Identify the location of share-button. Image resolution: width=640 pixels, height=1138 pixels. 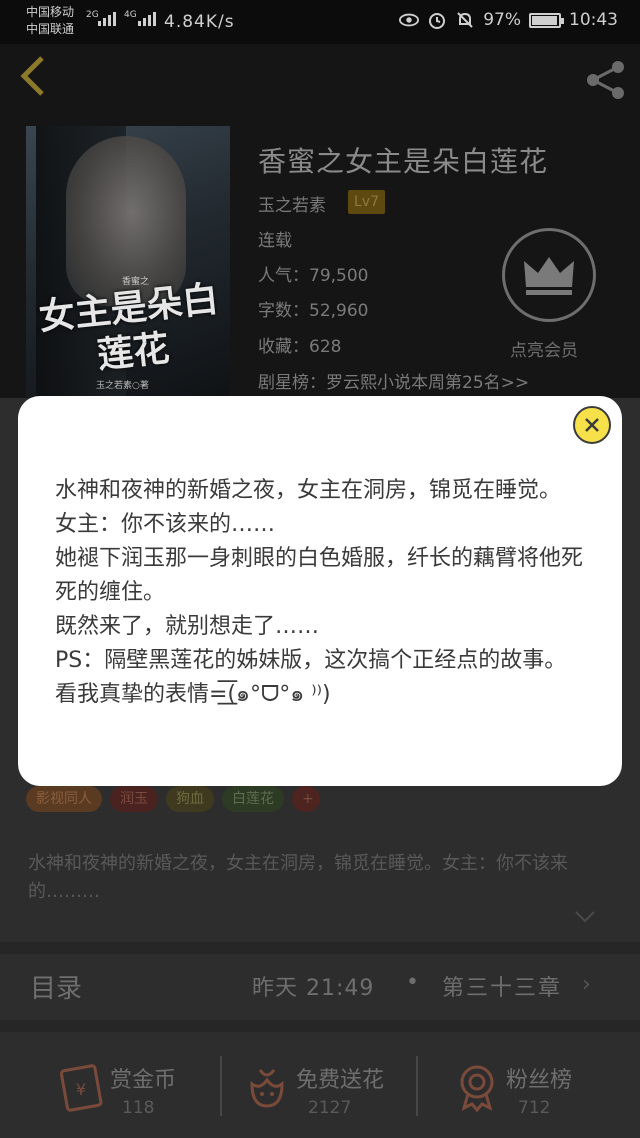
(606, 80).